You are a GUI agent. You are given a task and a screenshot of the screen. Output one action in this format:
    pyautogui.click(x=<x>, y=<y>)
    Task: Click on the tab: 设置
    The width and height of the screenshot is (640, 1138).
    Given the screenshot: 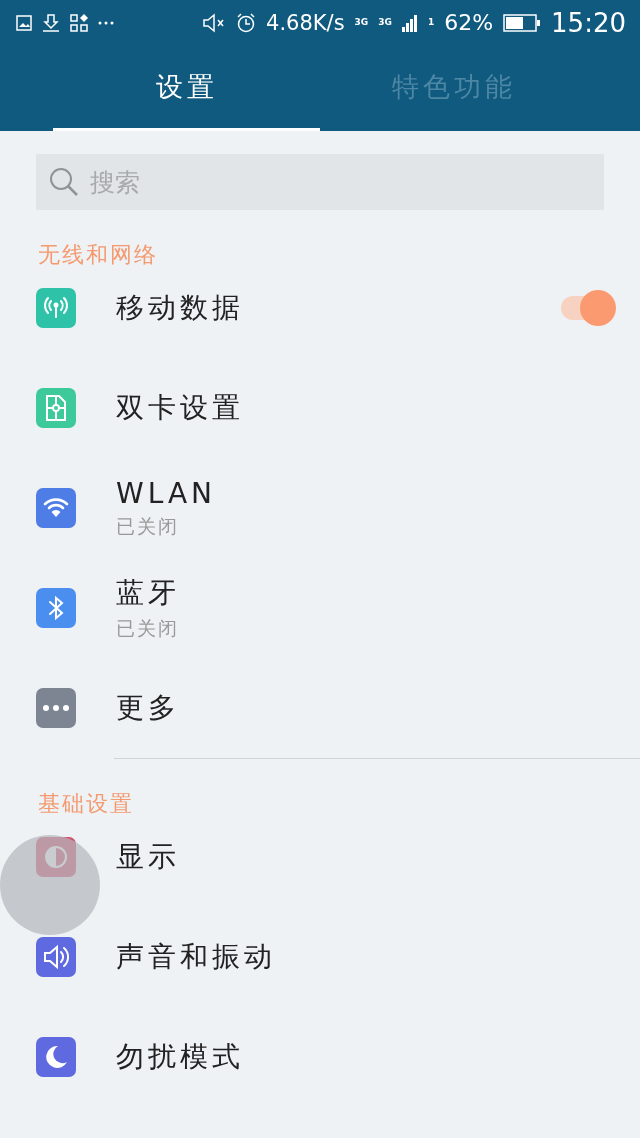 What is the action you would take?
    pyautogui.click(x=186, y=88)
    